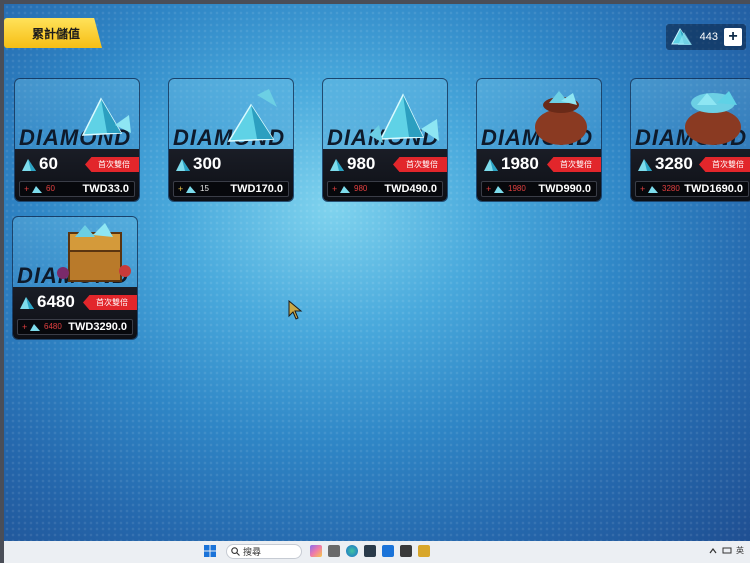  Describe the element at coordinates (97, 327) in the screenshot. I see `price-label: TWD3290.0` at that location.